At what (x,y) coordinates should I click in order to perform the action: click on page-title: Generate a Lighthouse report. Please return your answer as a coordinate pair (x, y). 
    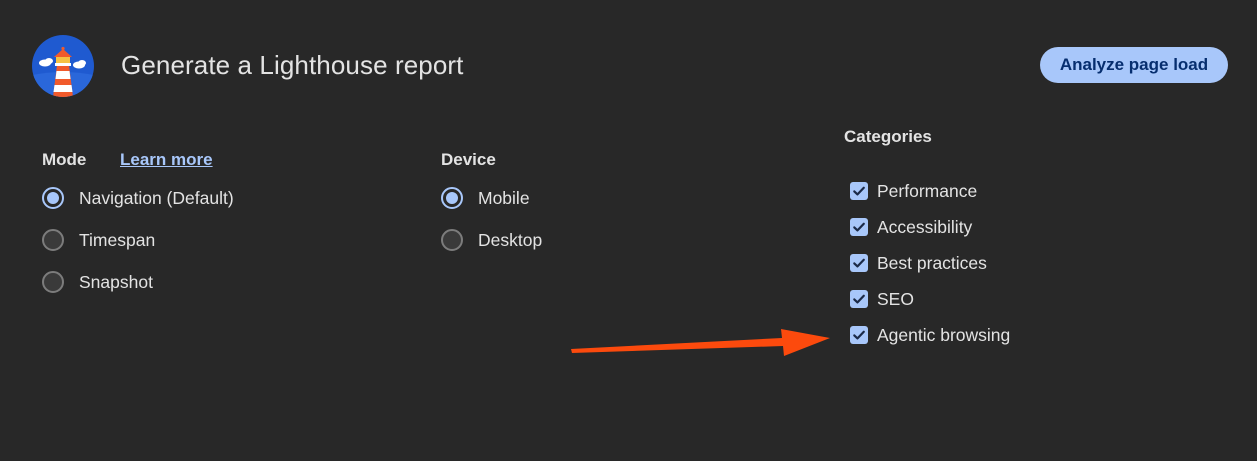
    Looking at the image, I should click on (292, 65).